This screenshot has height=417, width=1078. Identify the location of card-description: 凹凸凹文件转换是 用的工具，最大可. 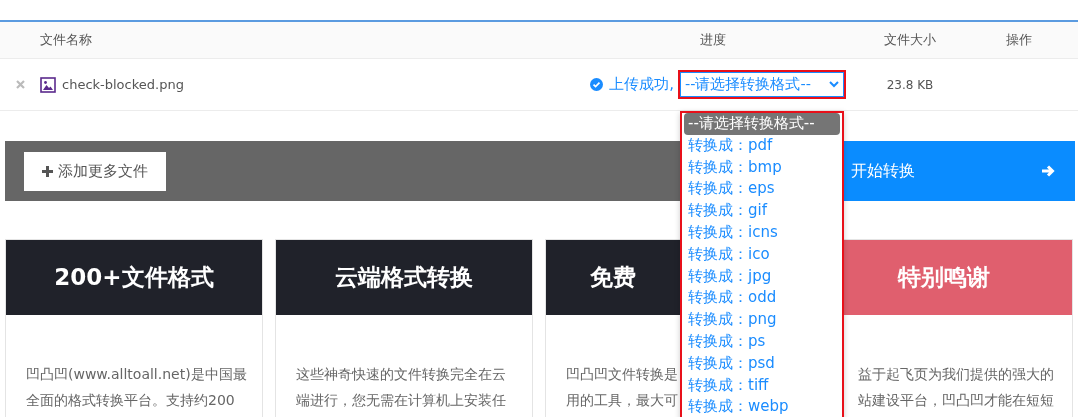
(622, 387).